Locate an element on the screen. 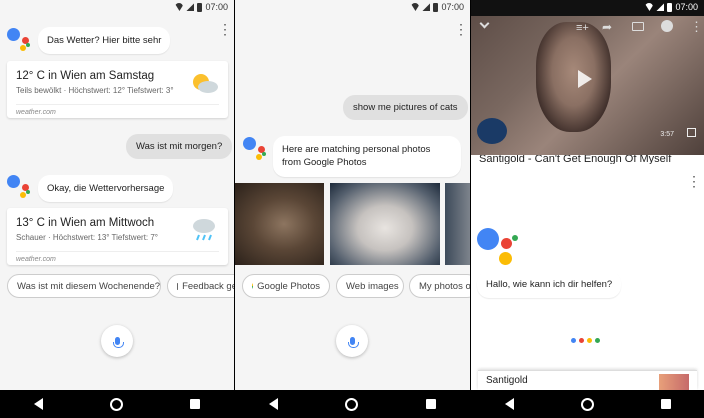  rain-cloud-icon is located at coordinates (204, 230).